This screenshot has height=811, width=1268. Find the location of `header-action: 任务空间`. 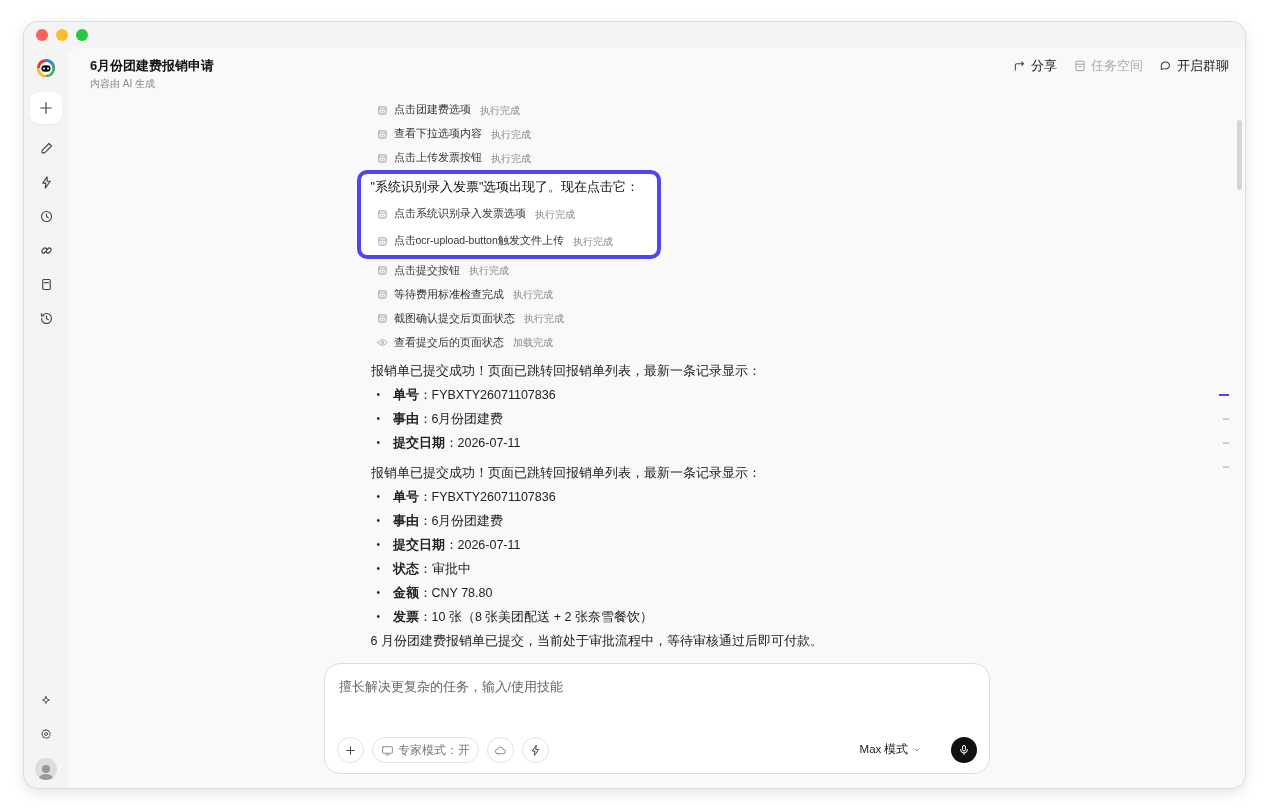

header-action: 任务空间 is located at coordinates (1108, 66).